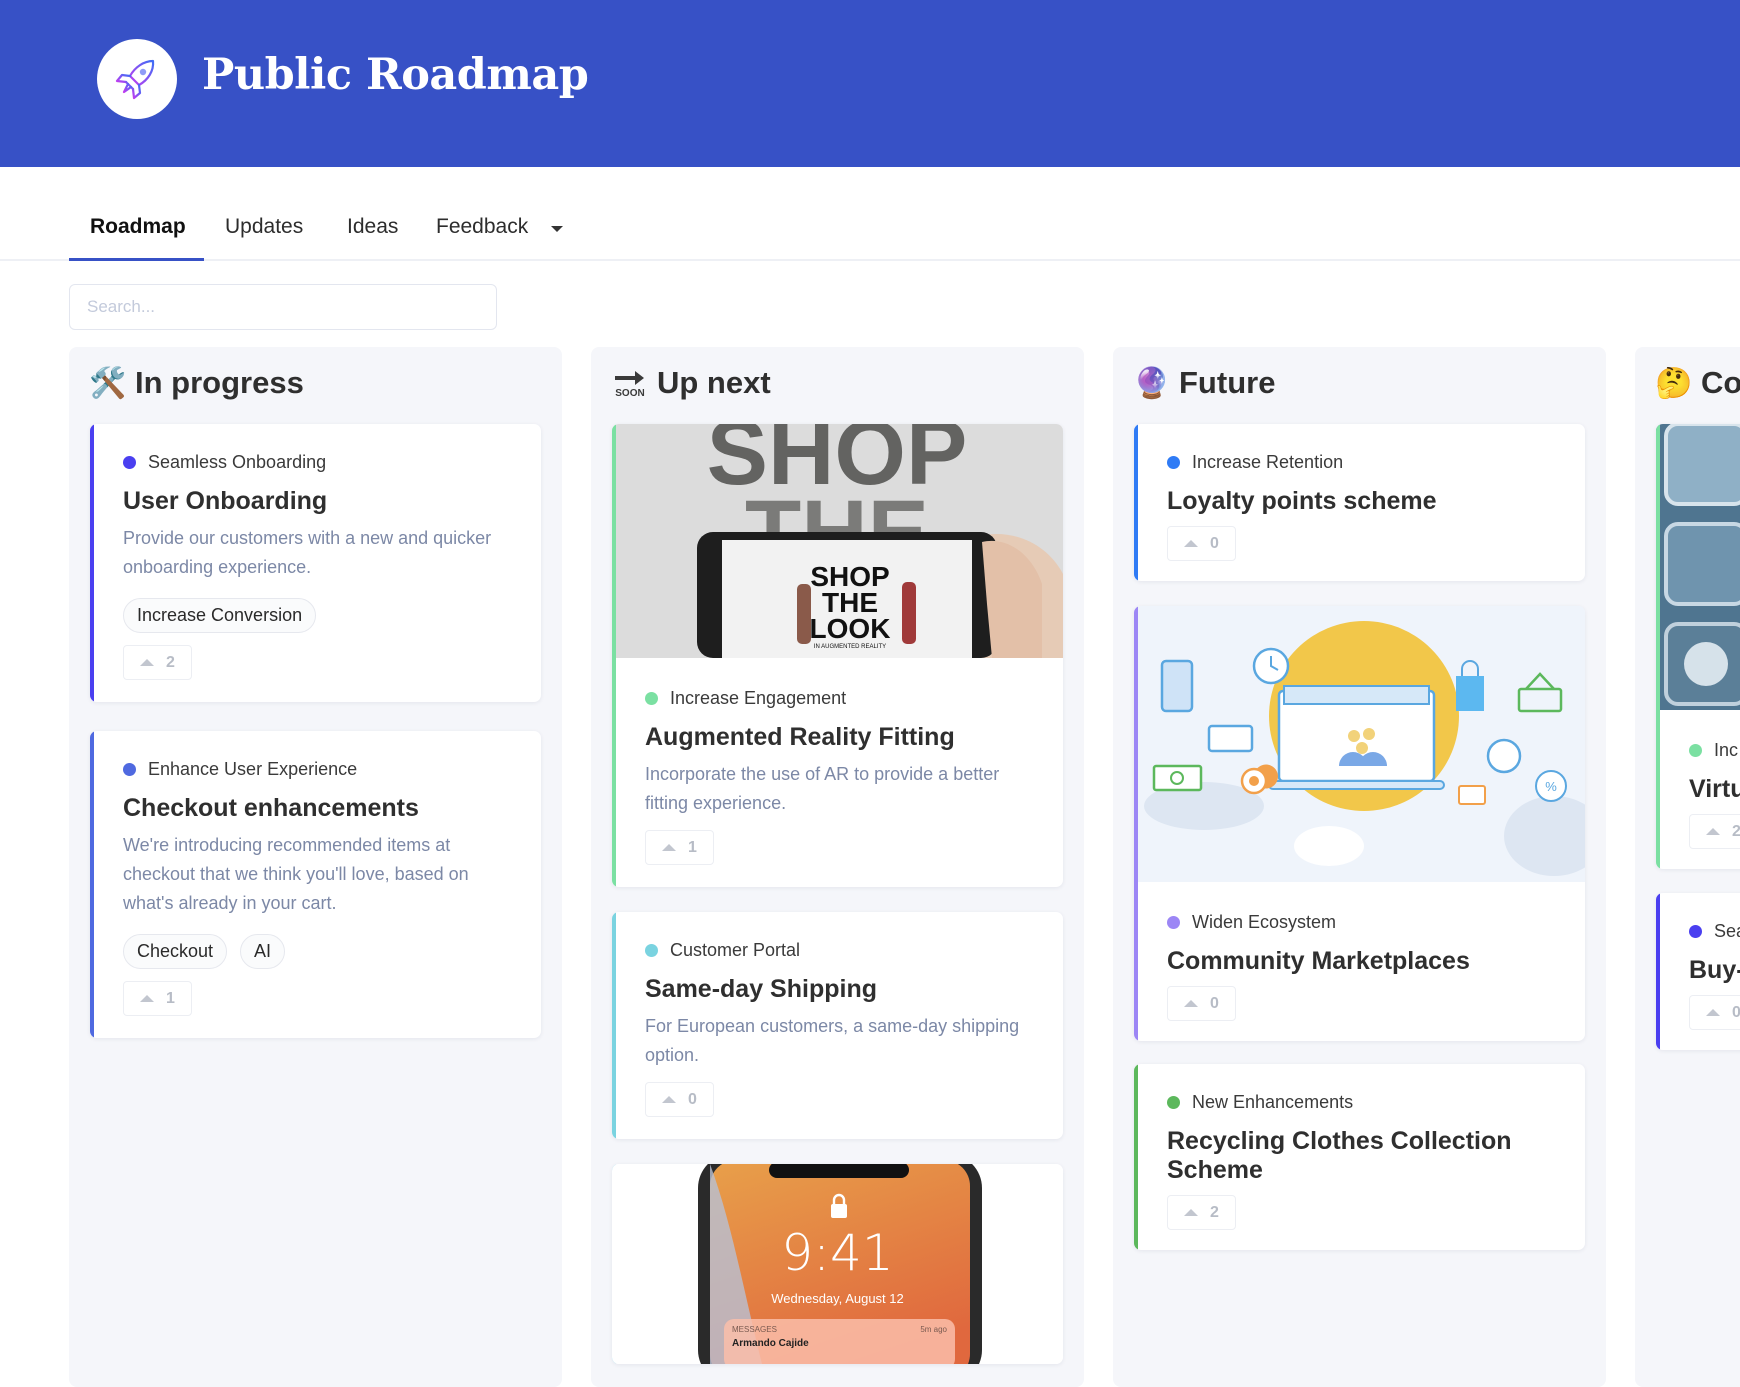  Describe the element at coordinates (395, 75) in the screenshot. I see `page-title: Public Roadmap` at that location.